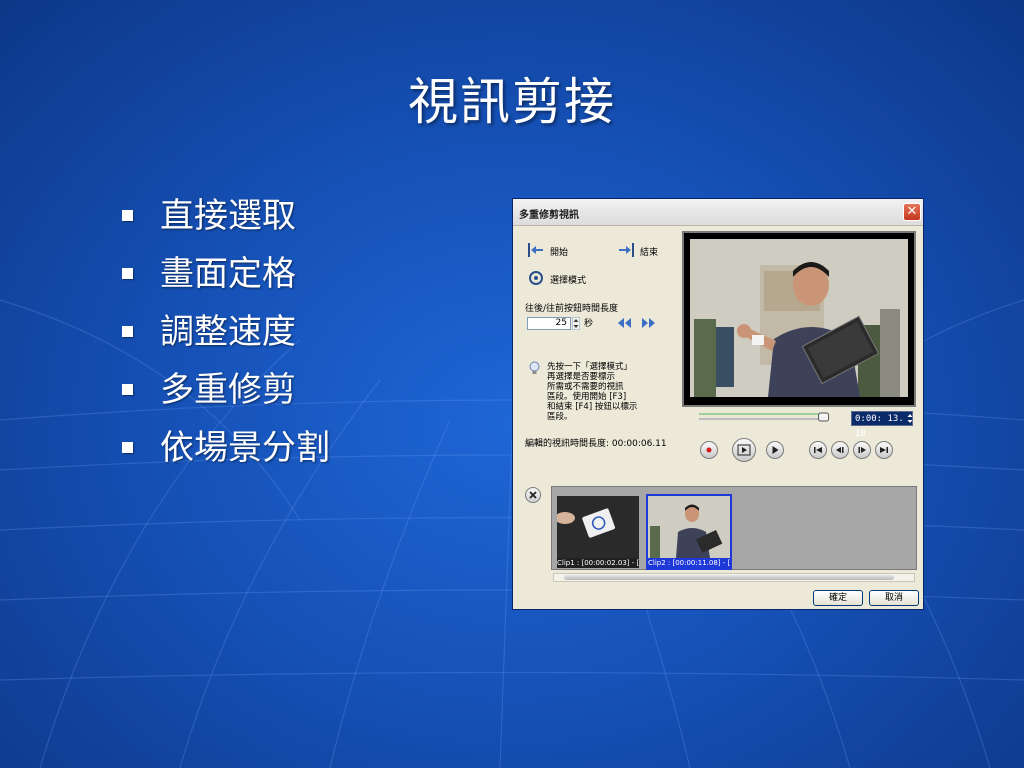 Image resolution: width=1024 pixels, height=768 pixels. What do you see at coordinates (862, 450) in the screenshot?
I see `next-frame-button` at bounding box center [862, 450].